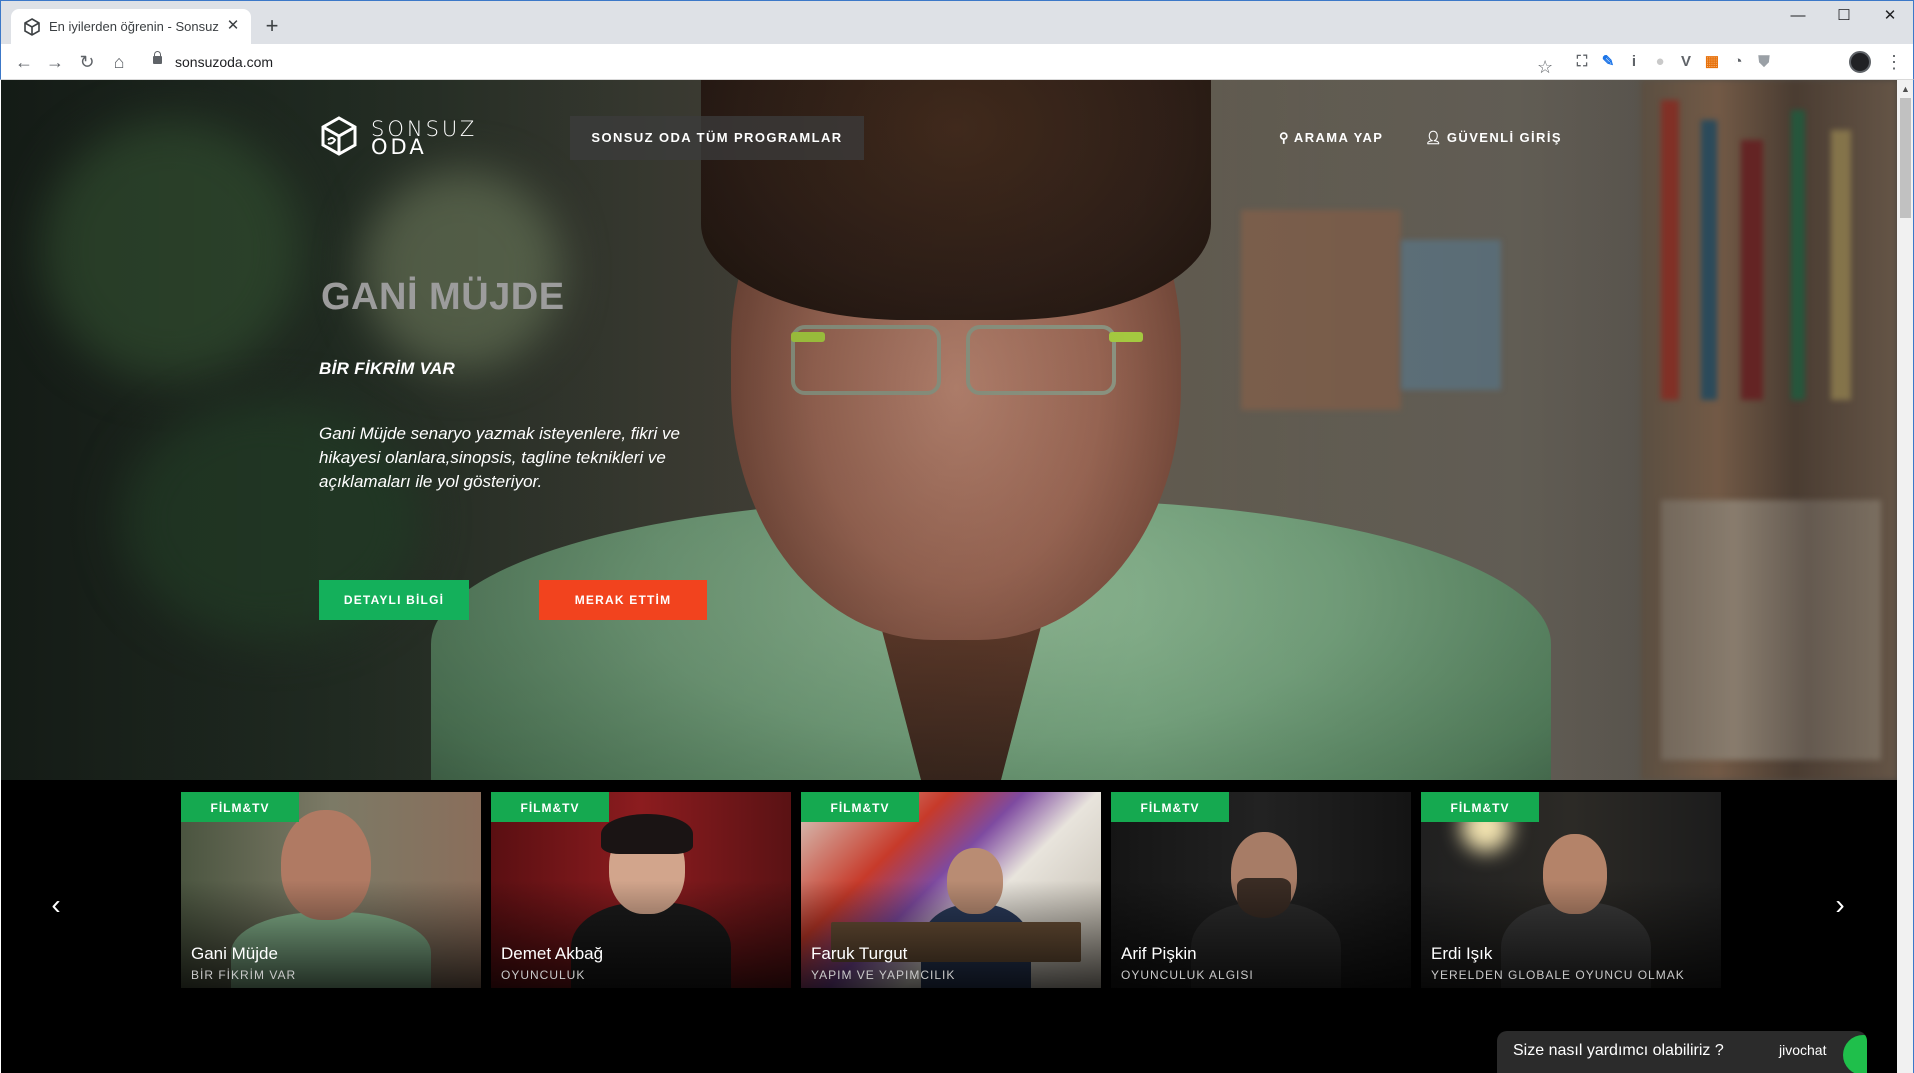 The width and height of the screenshot is (1914, 1073). I want to click on program-card: FİLM&TV Gani Müjde BİR FİKRİM VAR, so click(331, 890).